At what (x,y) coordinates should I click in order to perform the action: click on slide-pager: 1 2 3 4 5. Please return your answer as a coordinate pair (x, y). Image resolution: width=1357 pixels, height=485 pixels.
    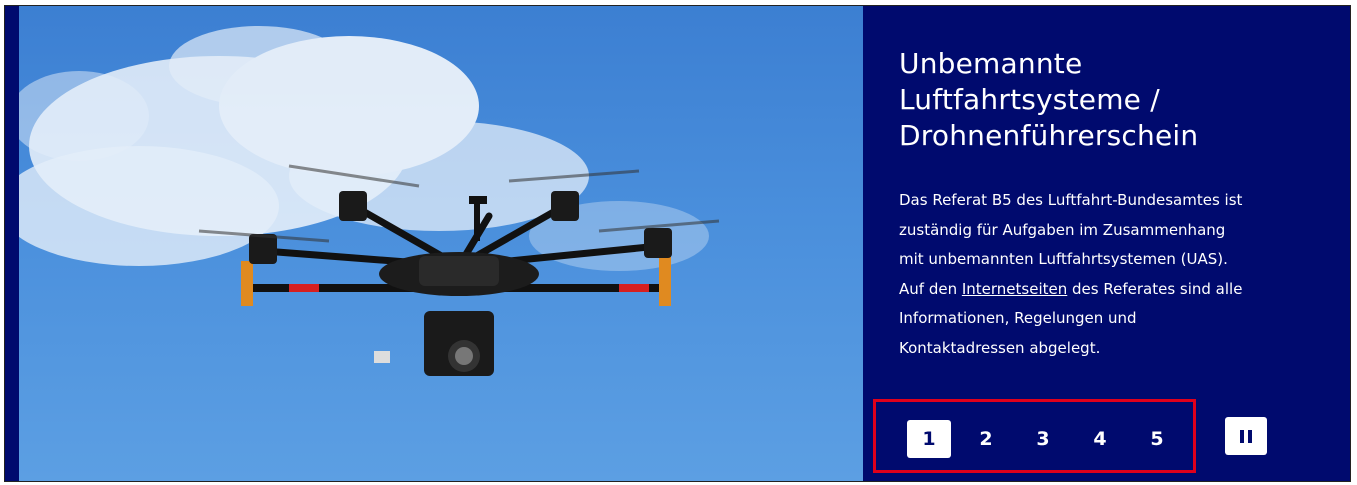
    Looking at the image, I should click on (1034, 436).